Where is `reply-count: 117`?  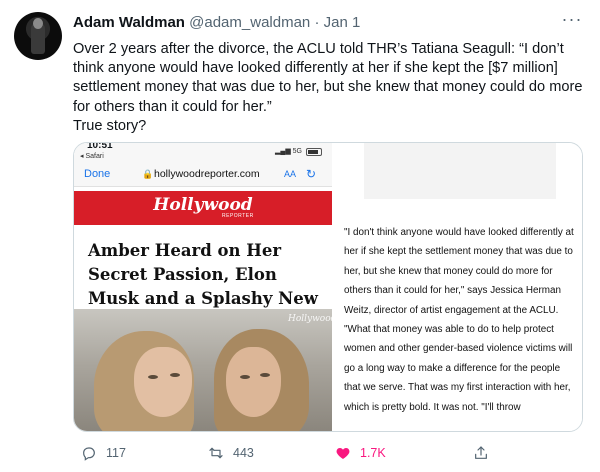 reply-count: 117 is located at coordinates (116, 453).